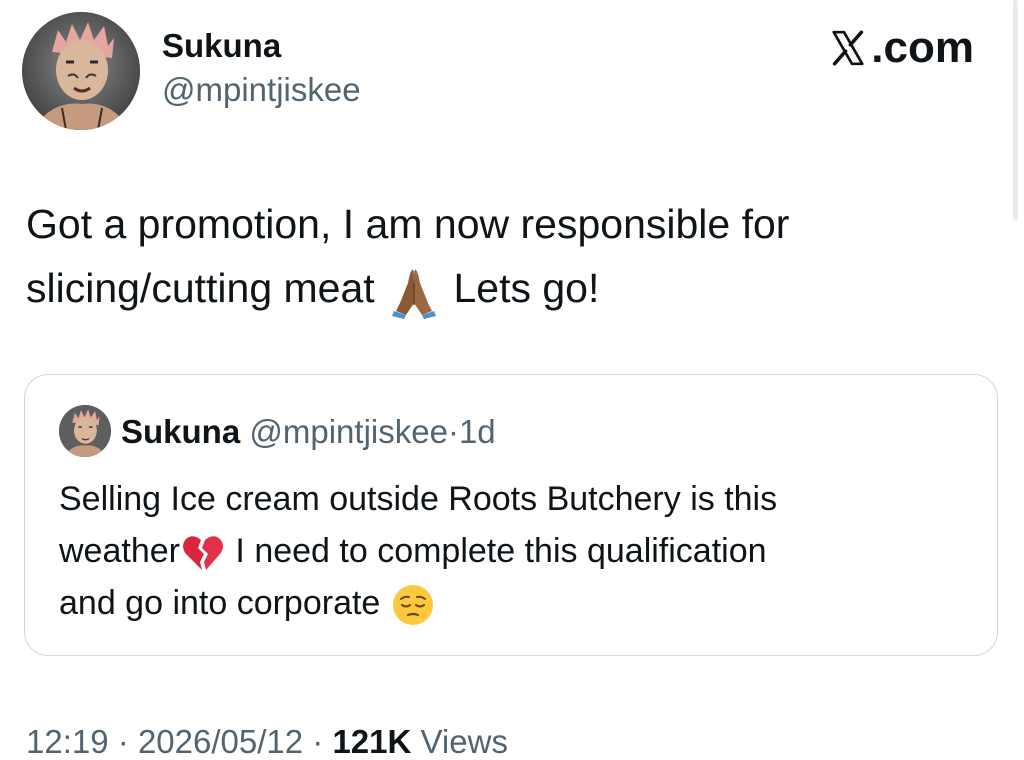 The image size is (1024, 760). I want to click on quoted-line-3-text-a: and go into corporate, so click(220, 603).